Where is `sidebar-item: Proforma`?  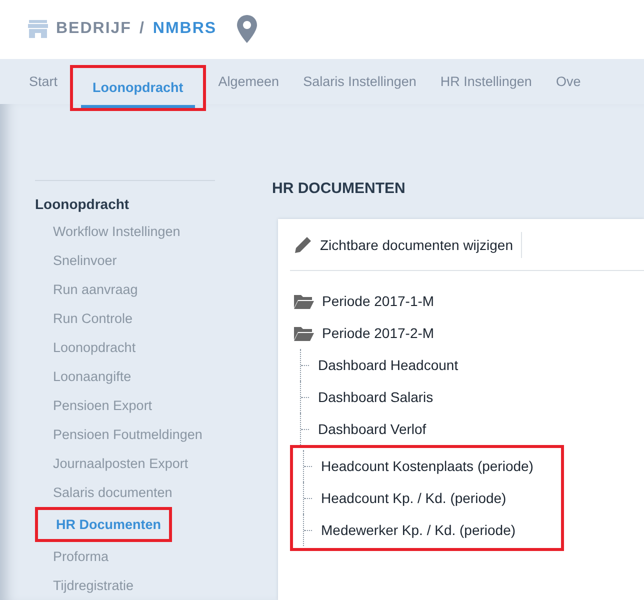 sidebar-item: Proforma is located at coordinates (72, 556).